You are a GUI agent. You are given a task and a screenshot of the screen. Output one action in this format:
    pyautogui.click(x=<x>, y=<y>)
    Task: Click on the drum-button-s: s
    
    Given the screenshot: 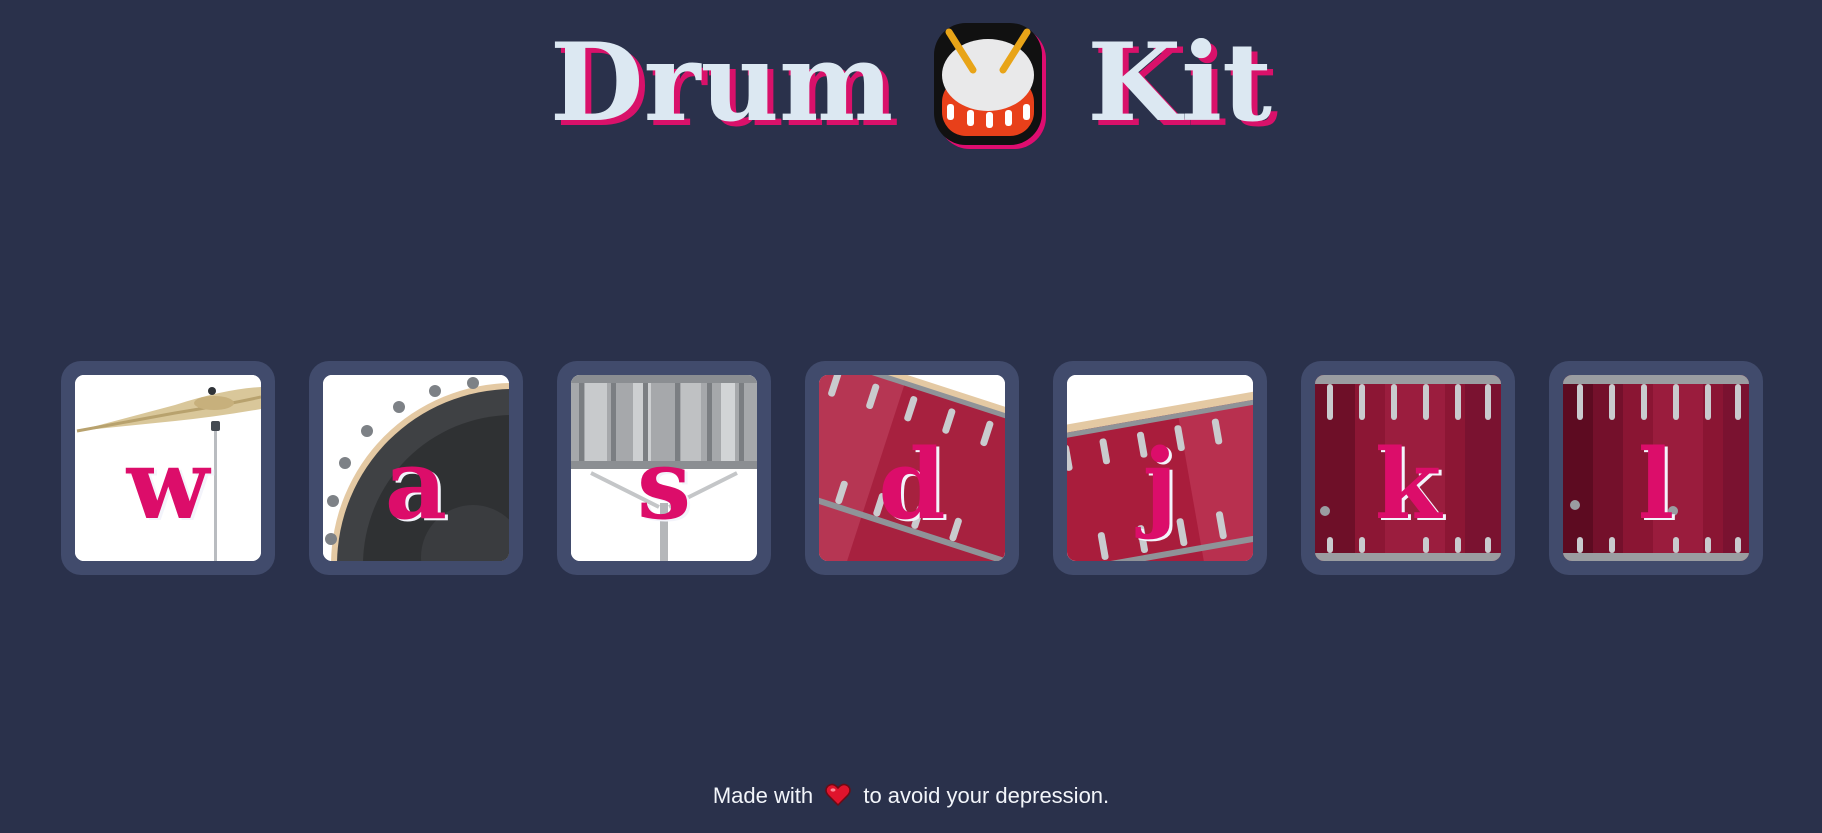 What is the action you would take?
    pyautogui.click(x=664, y=468)
    